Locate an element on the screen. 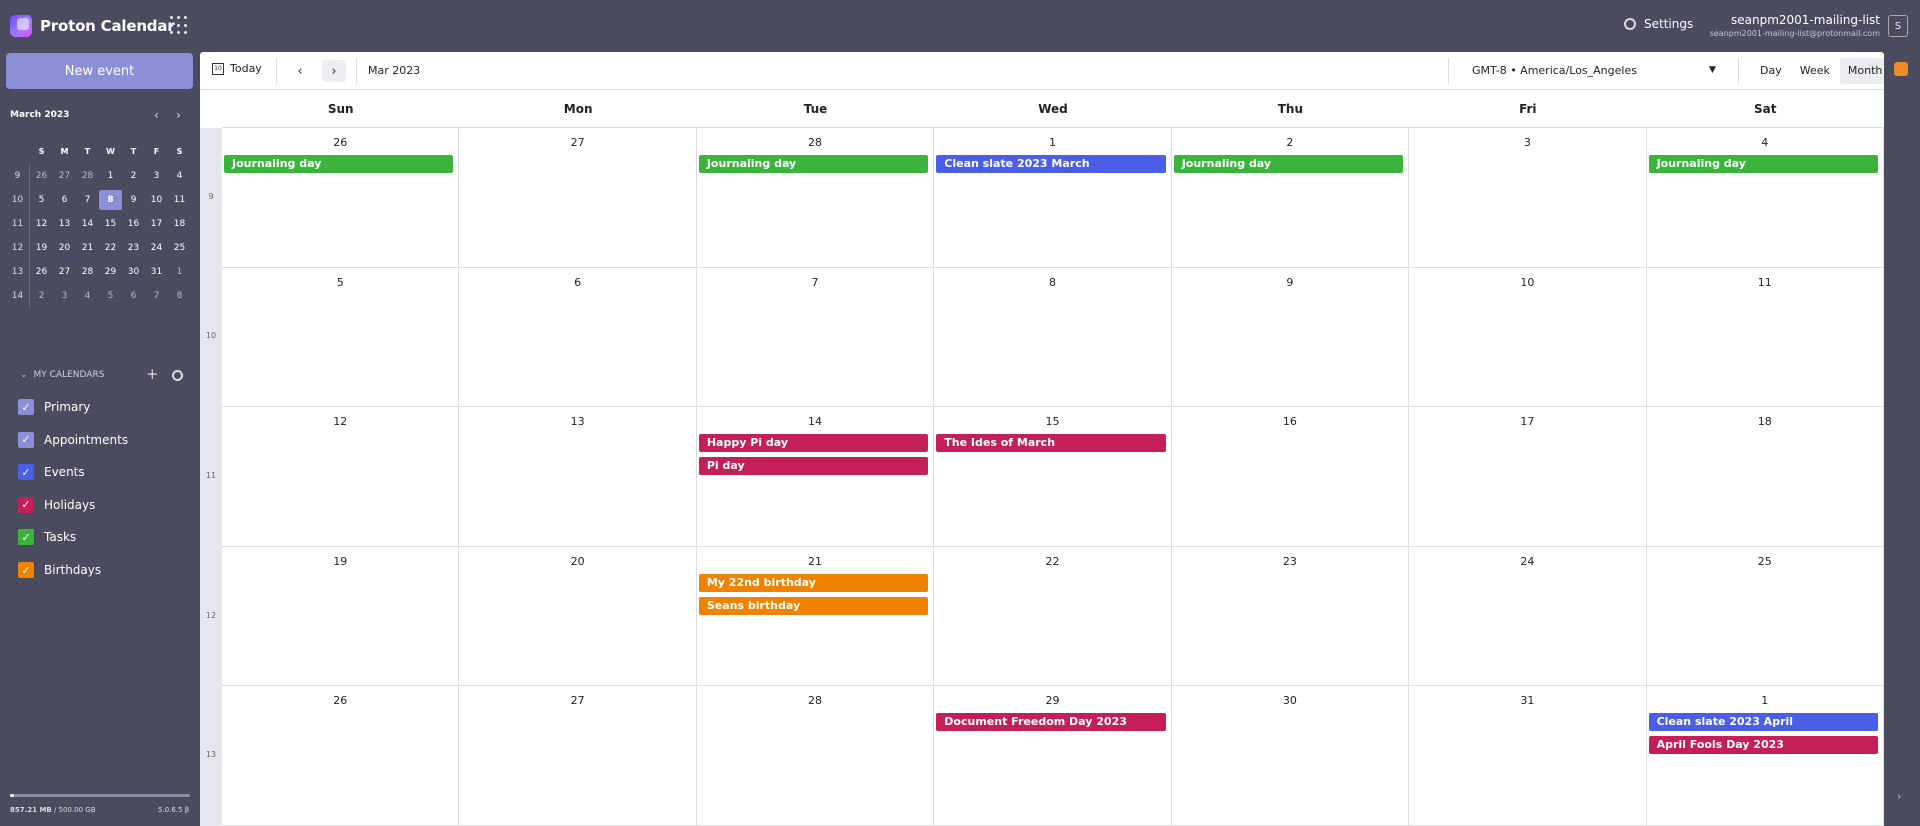 The width and height of the screenshot is (1920, 826). day-number: 1 is located at coordinates (1052, 142).